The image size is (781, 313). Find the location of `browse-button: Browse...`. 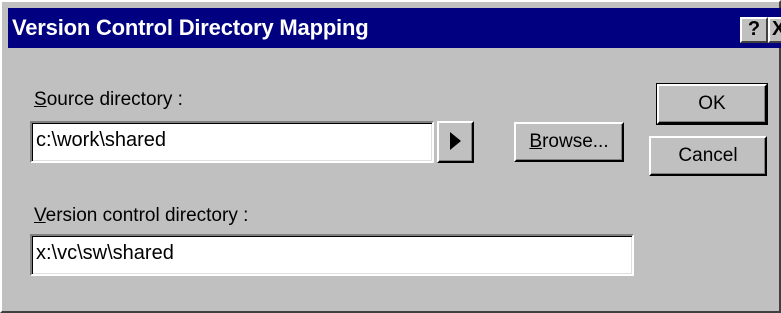

browse-button: Browse... is located at coordinates (569, 142).